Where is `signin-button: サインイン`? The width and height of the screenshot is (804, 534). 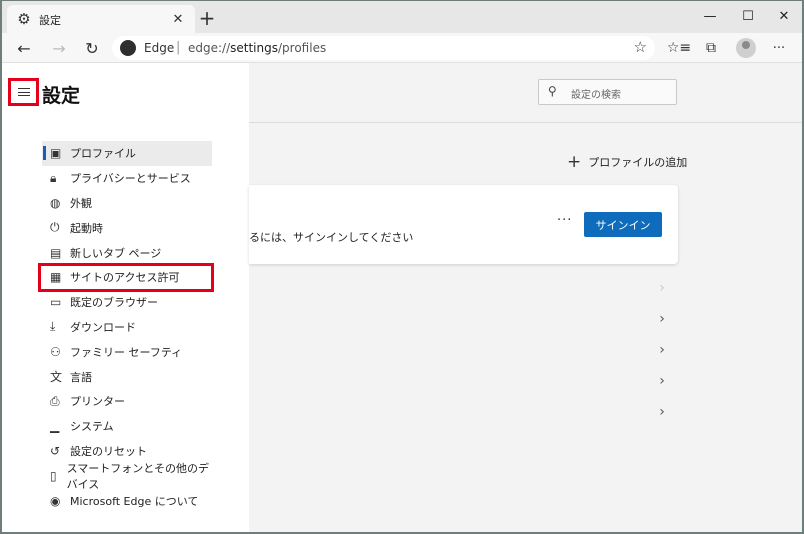 signin-button: サインイン is located at coordinates (623, 224).